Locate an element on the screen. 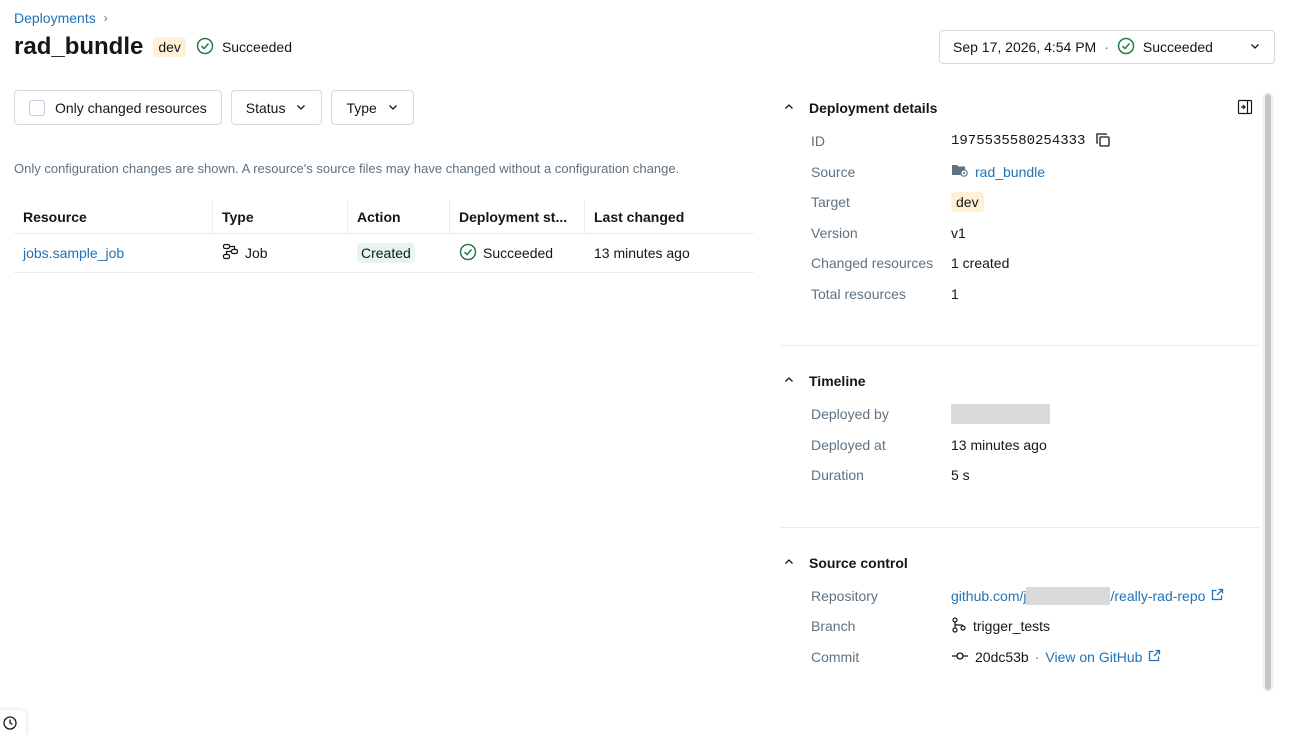 The height and width of the screenshot is (734, 1296). deployment-details-header: Deployment details is located at coordinates (1020, 108).